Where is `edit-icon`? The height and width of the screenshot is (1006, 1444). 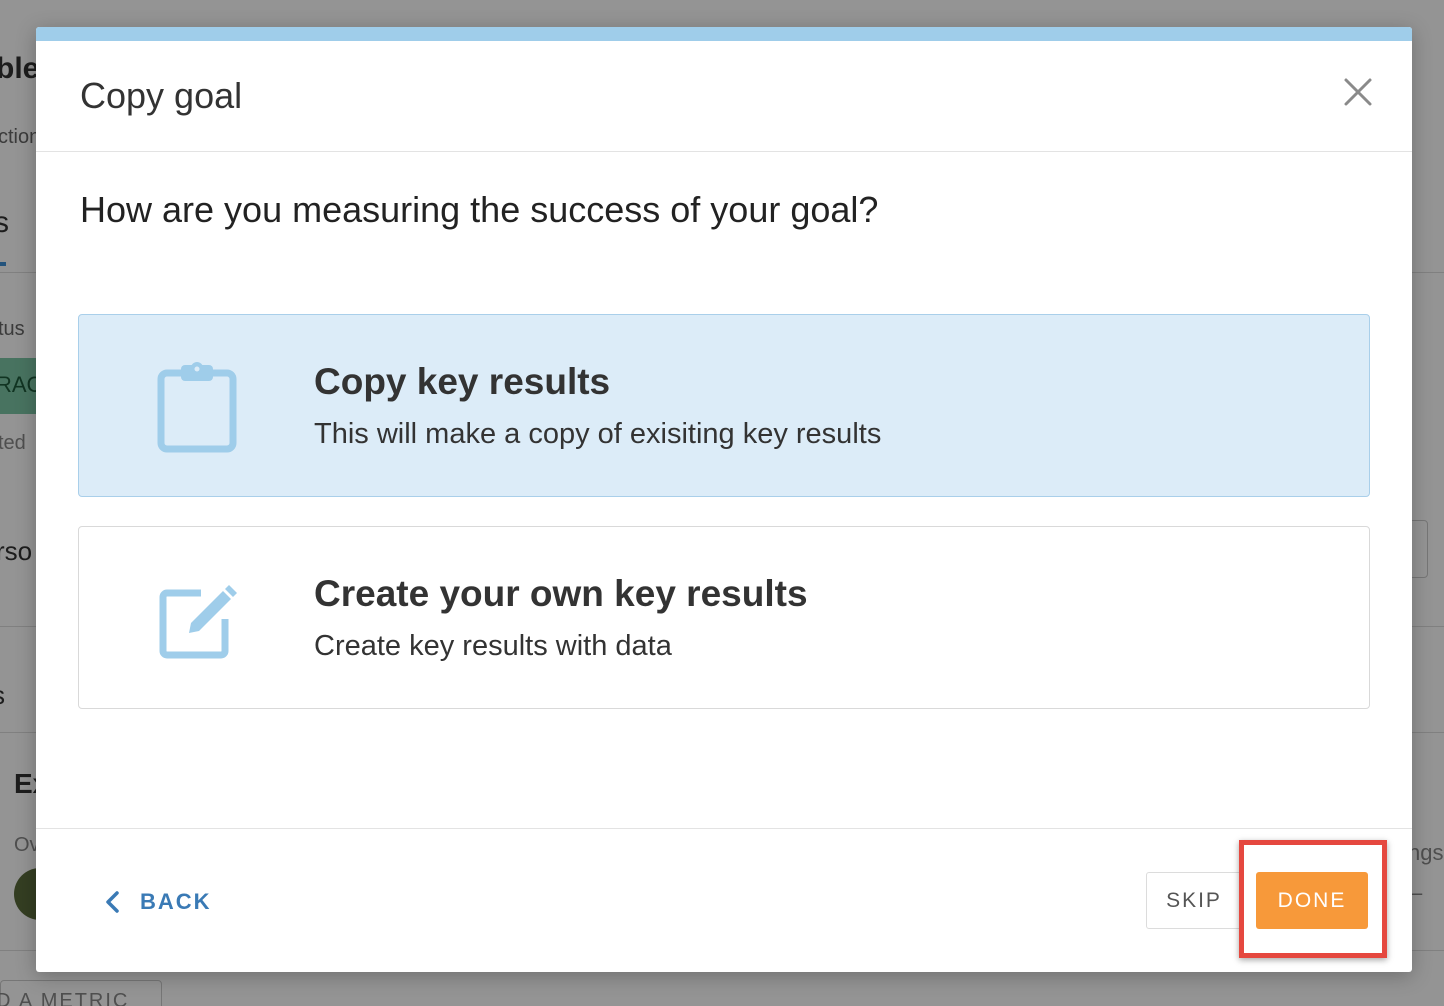
edit-icon is located at coordinates (197, 619).